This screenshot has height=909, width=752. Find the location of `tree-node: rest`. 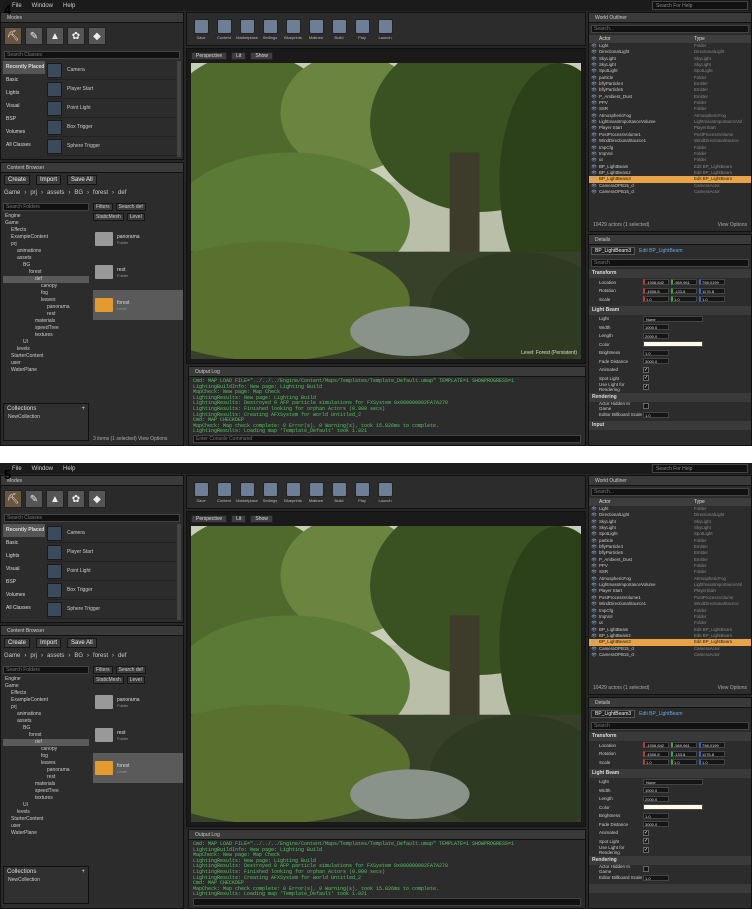

tree-node: rest is located at coordinates (46, 777).